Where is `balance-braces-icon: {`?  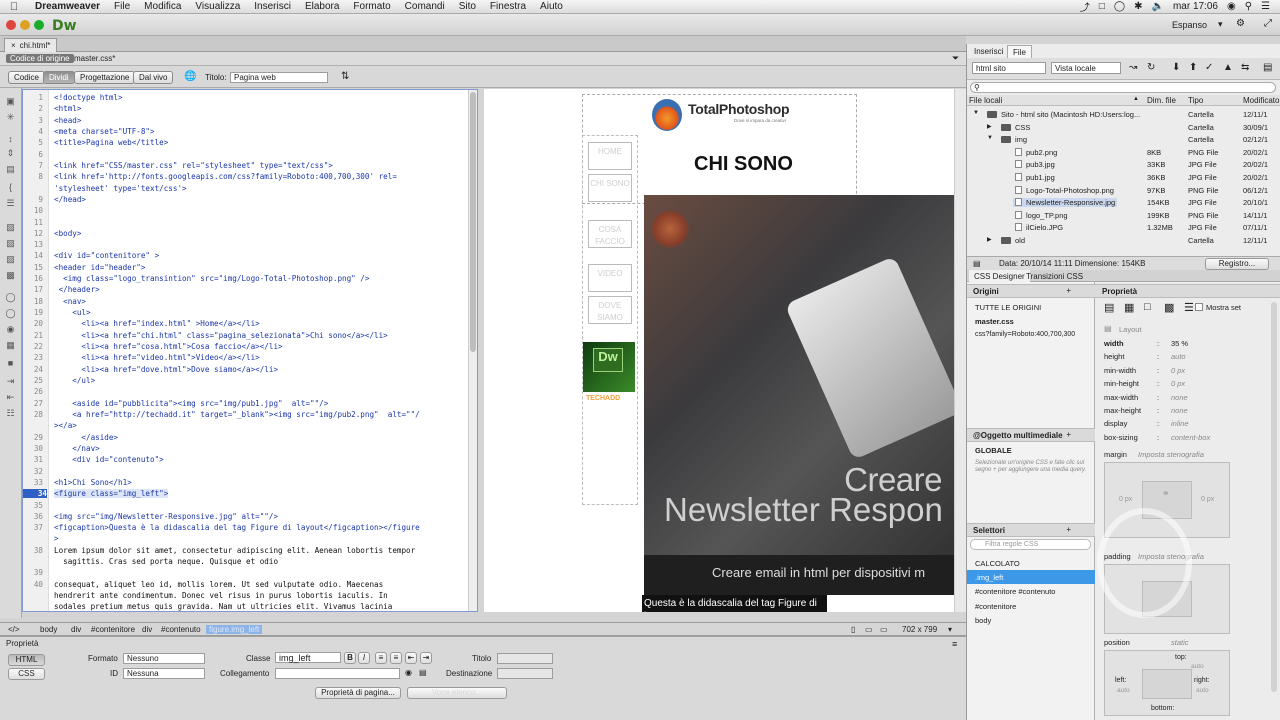 balance-braces-icon: { is located at coordinates (10, 187).